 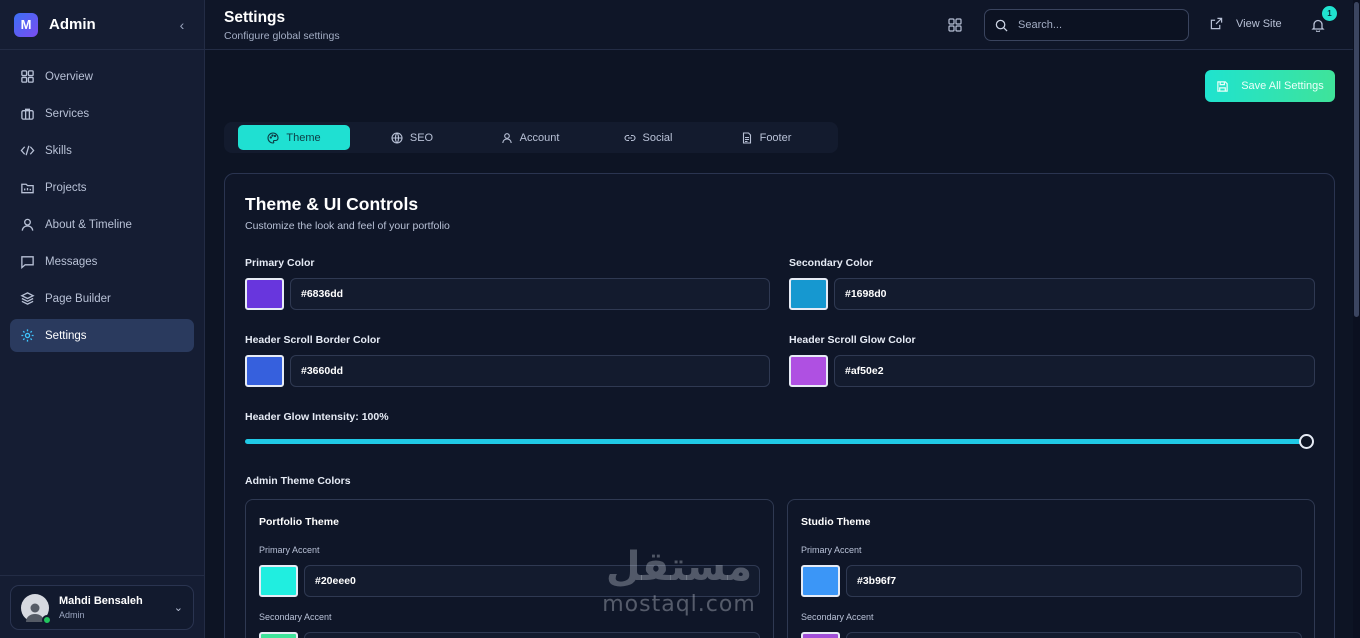 I want to click on header-glow-color-input, so click(x=1074, y=371).